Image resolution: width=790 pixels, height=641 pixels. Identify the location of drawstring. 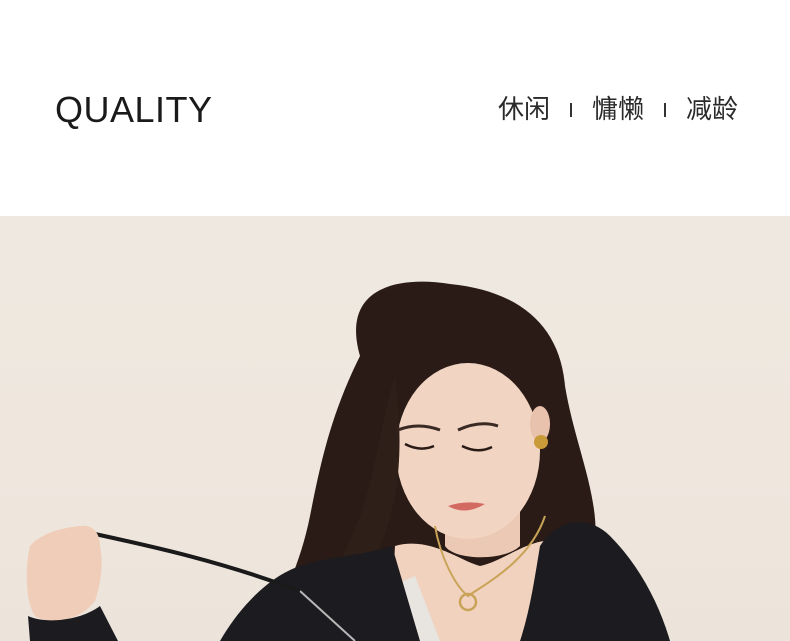
(197, 562).